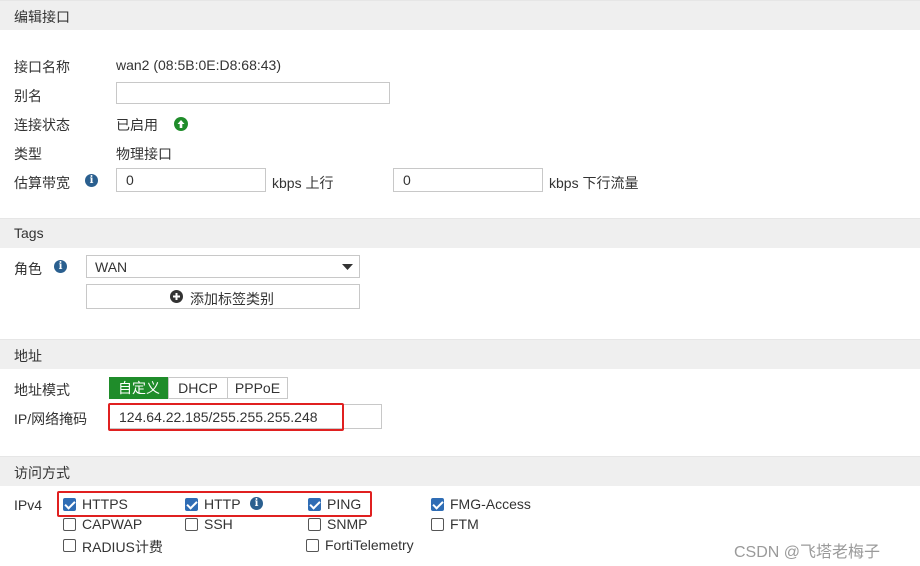 The height and width of the screenshot is (566, 920). What do you see at coordinates (253, 93) in the screenshot?
I see `alias-input` at bounding box center [253, 93].